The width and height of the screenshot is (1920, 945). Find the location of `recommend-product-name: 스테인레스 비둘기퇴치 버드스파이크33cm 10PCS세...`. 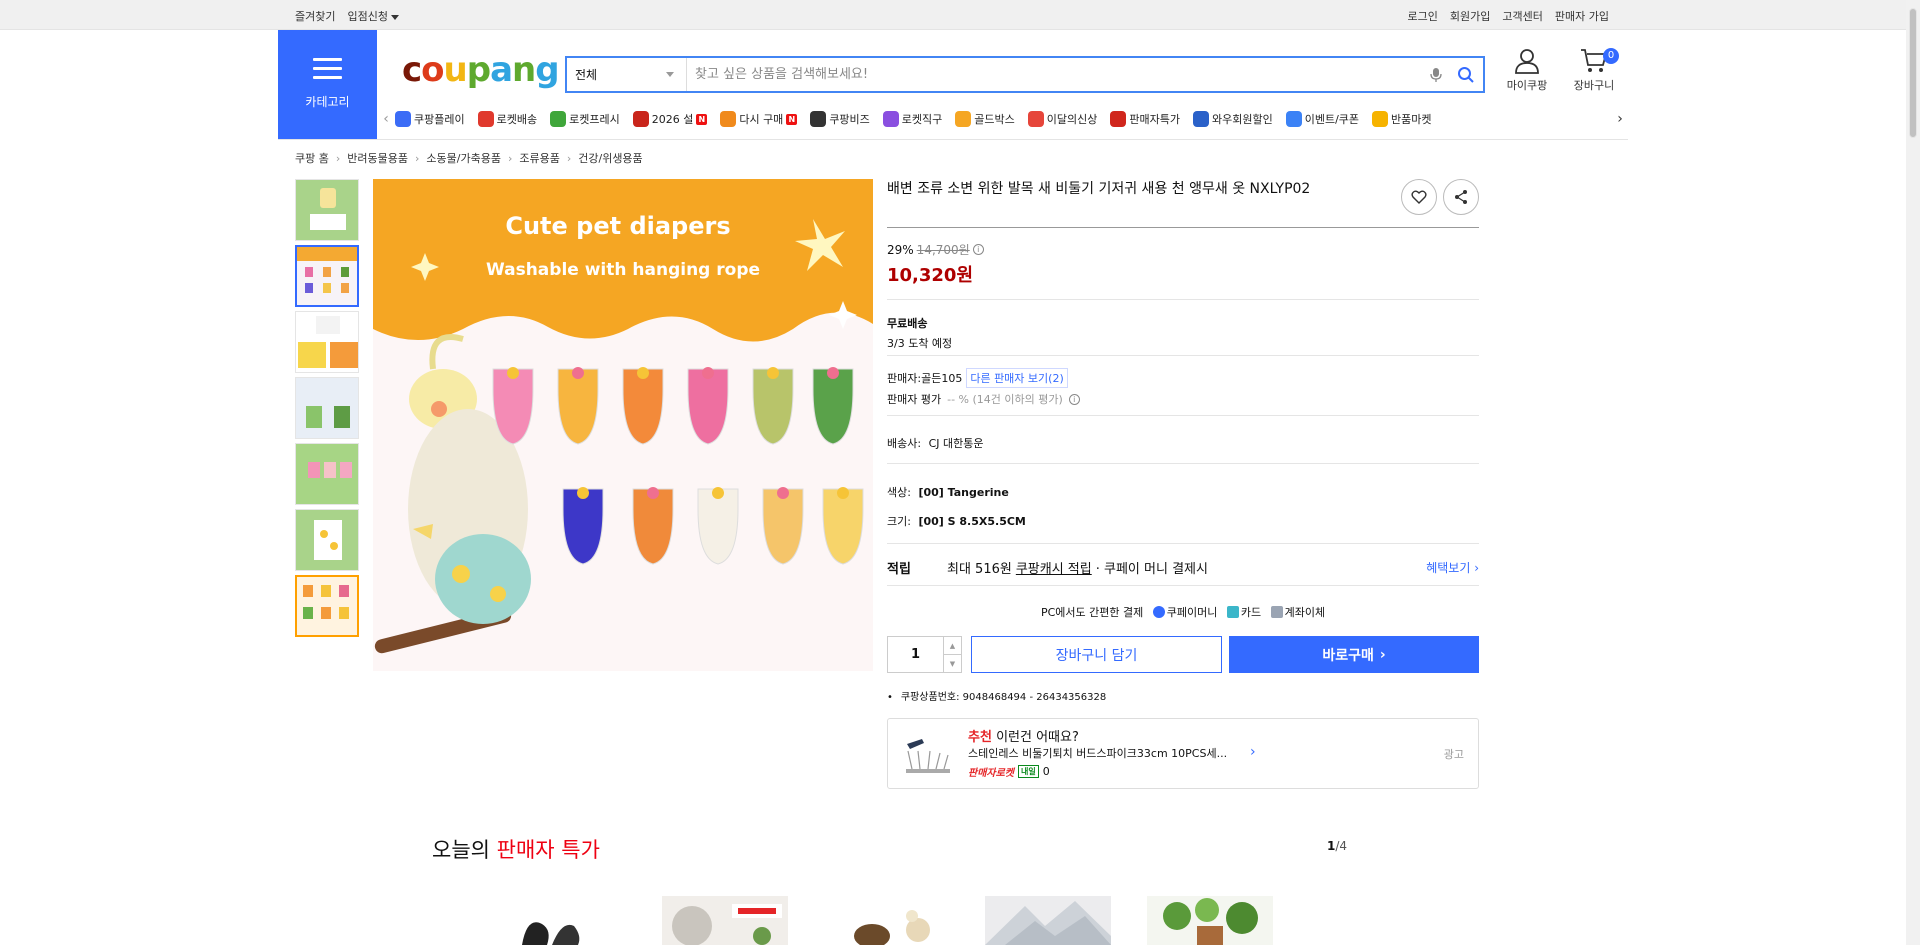

recommend-product-name: 스테인레스 비둘기퇴치 버드스파이크33cm 10PCS세... is located at coordinates (1097, 753).